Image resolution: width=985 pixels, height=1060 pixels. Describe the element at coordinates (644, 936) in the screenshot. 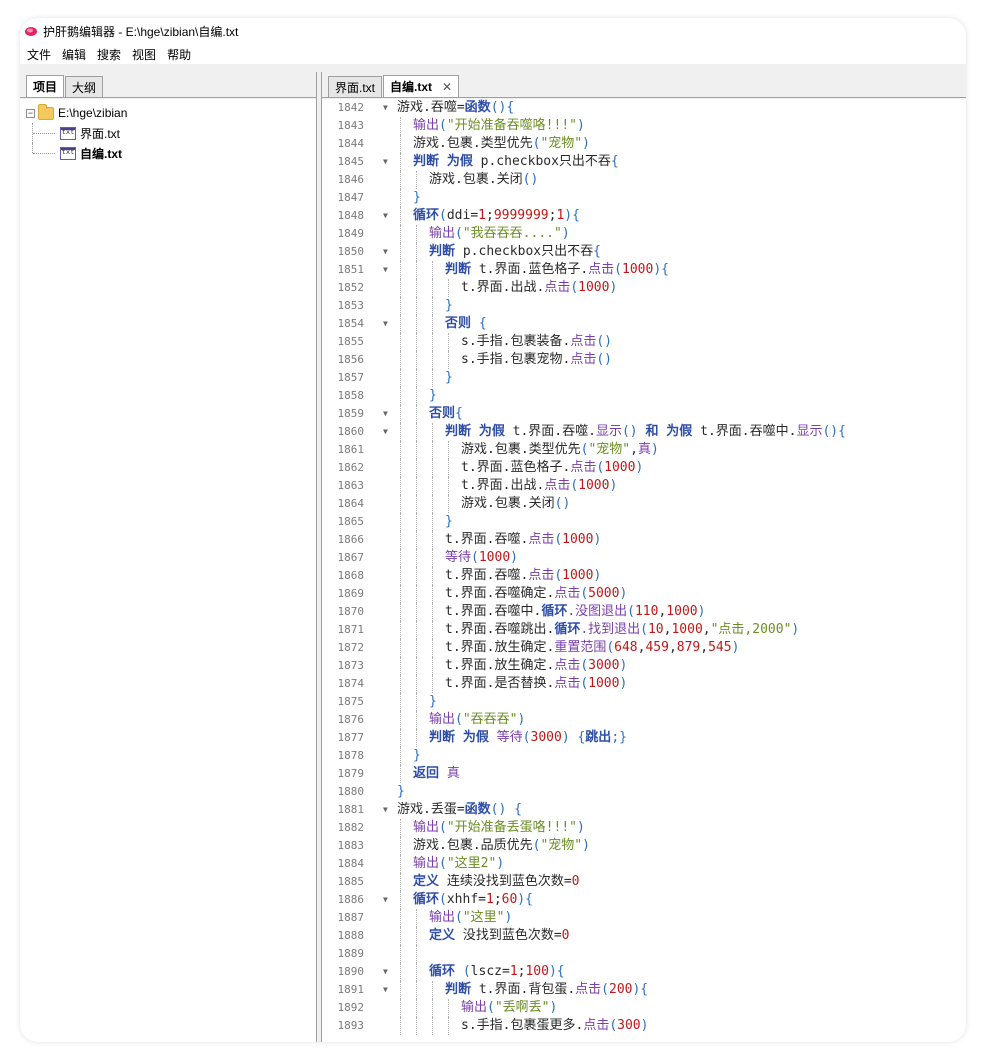

I see `code-line: 1888 定义 没找到蓝色次数=0` at that location.